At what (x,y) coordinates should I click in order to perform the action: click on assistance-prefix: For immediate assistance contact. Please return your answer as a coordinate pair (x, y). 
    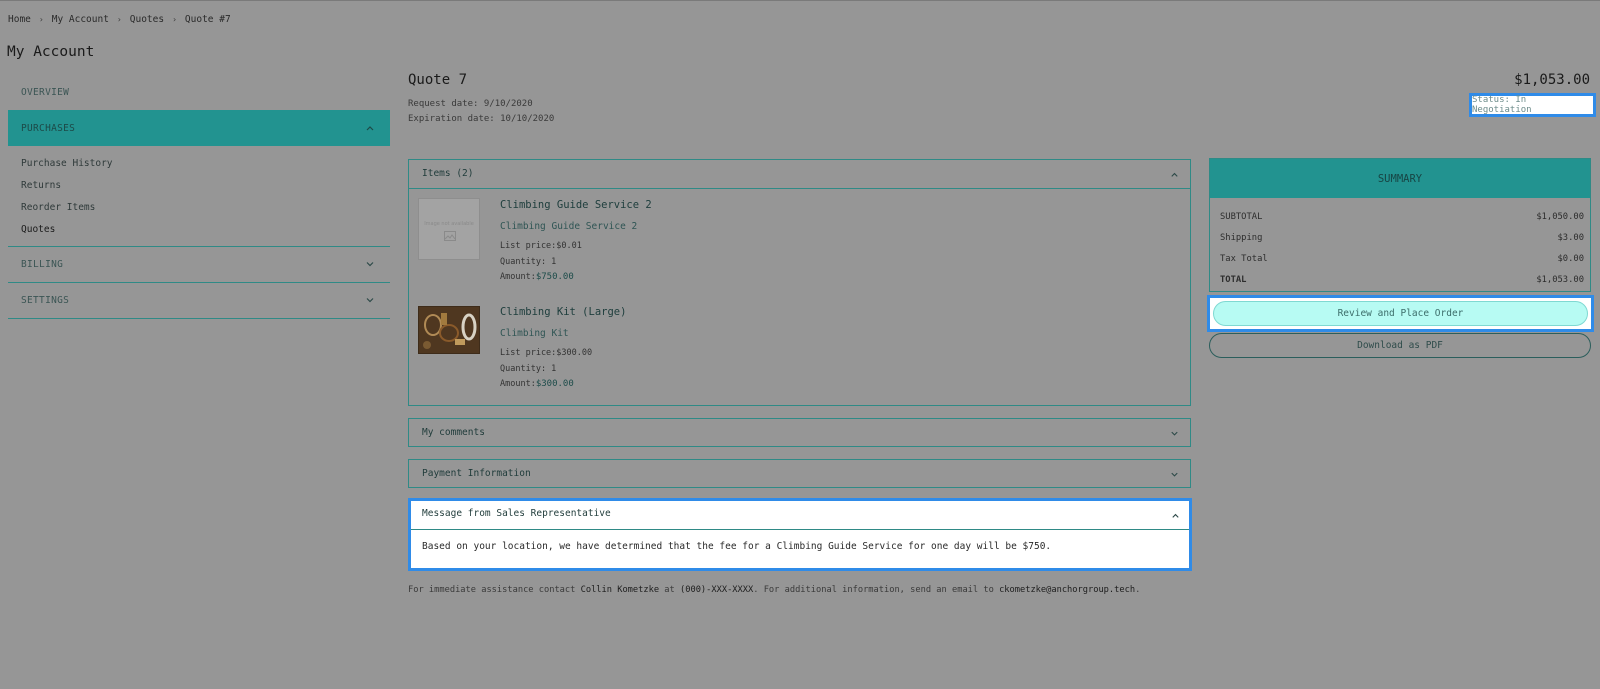
    Looking at the image, I should click on (494, 590).